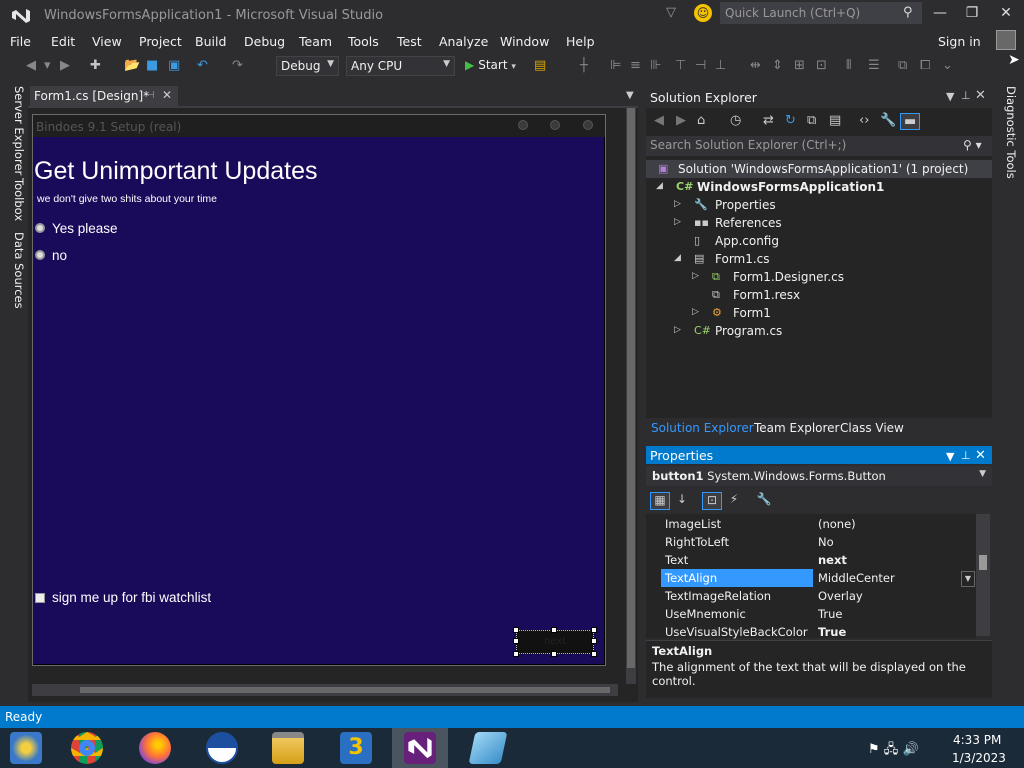 Image resolution: width=1024 pixels, height=768 pixels. What do you see at coordinates (14, 270) in the screenshot?
I see `data-sources-tab: Data Sources` at bounding box center [14, 270].